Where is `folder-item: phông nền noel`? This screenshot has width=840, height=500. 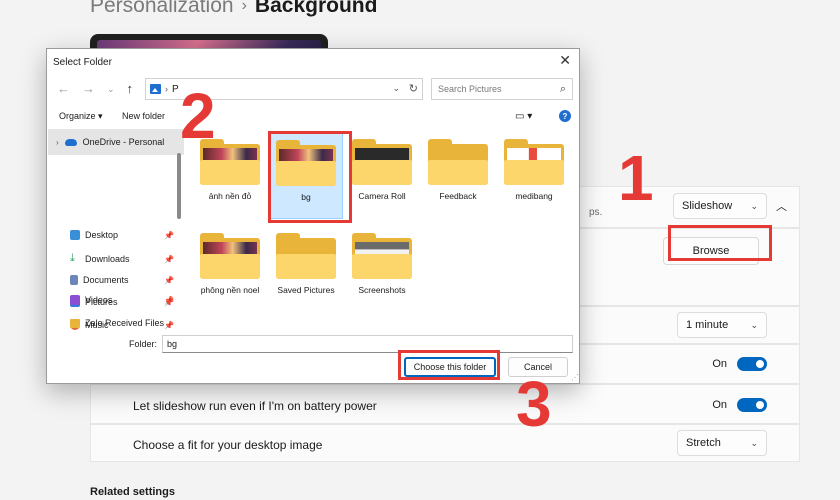
folder-item: phông nền noel is located at coordinates (230, 269).